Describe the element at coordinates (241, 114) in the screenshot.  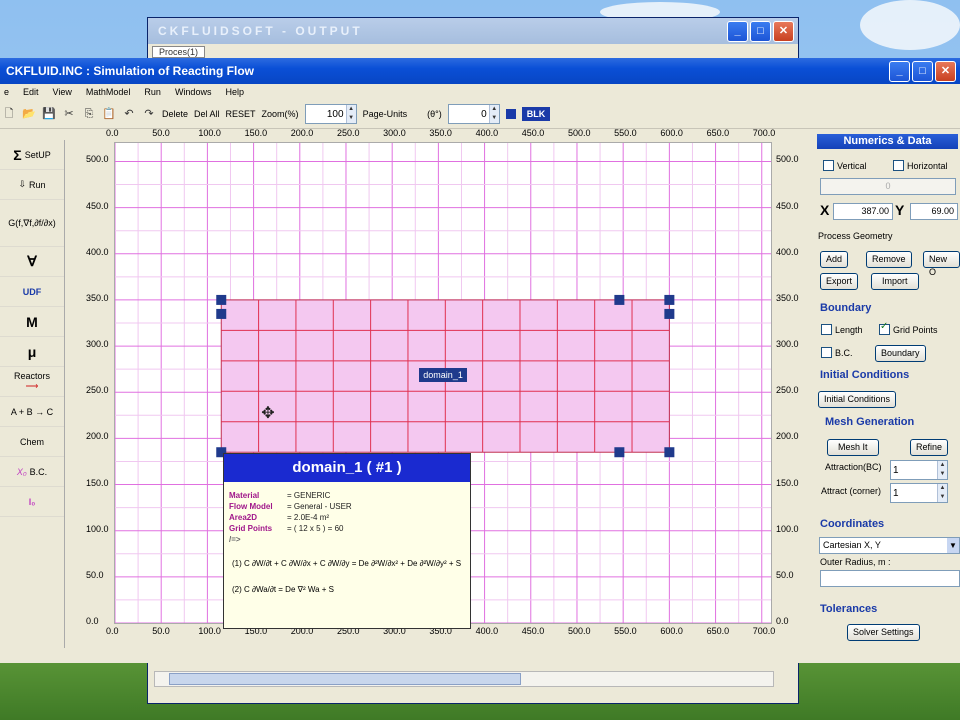
I see `reset-button: RESET` at that location.